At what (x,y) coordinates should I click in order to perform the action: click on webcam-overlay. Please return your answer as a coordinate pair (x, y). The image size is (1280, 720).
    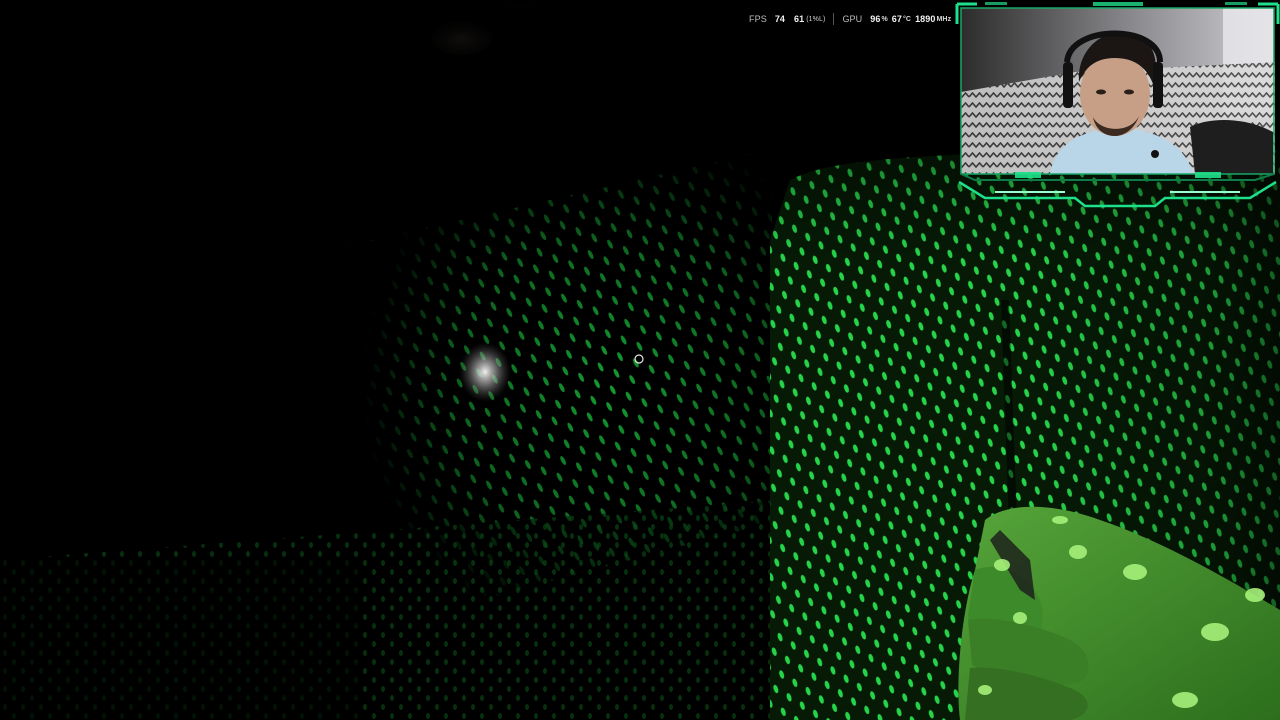
    Looking at the image, I should click on (1117, 108).